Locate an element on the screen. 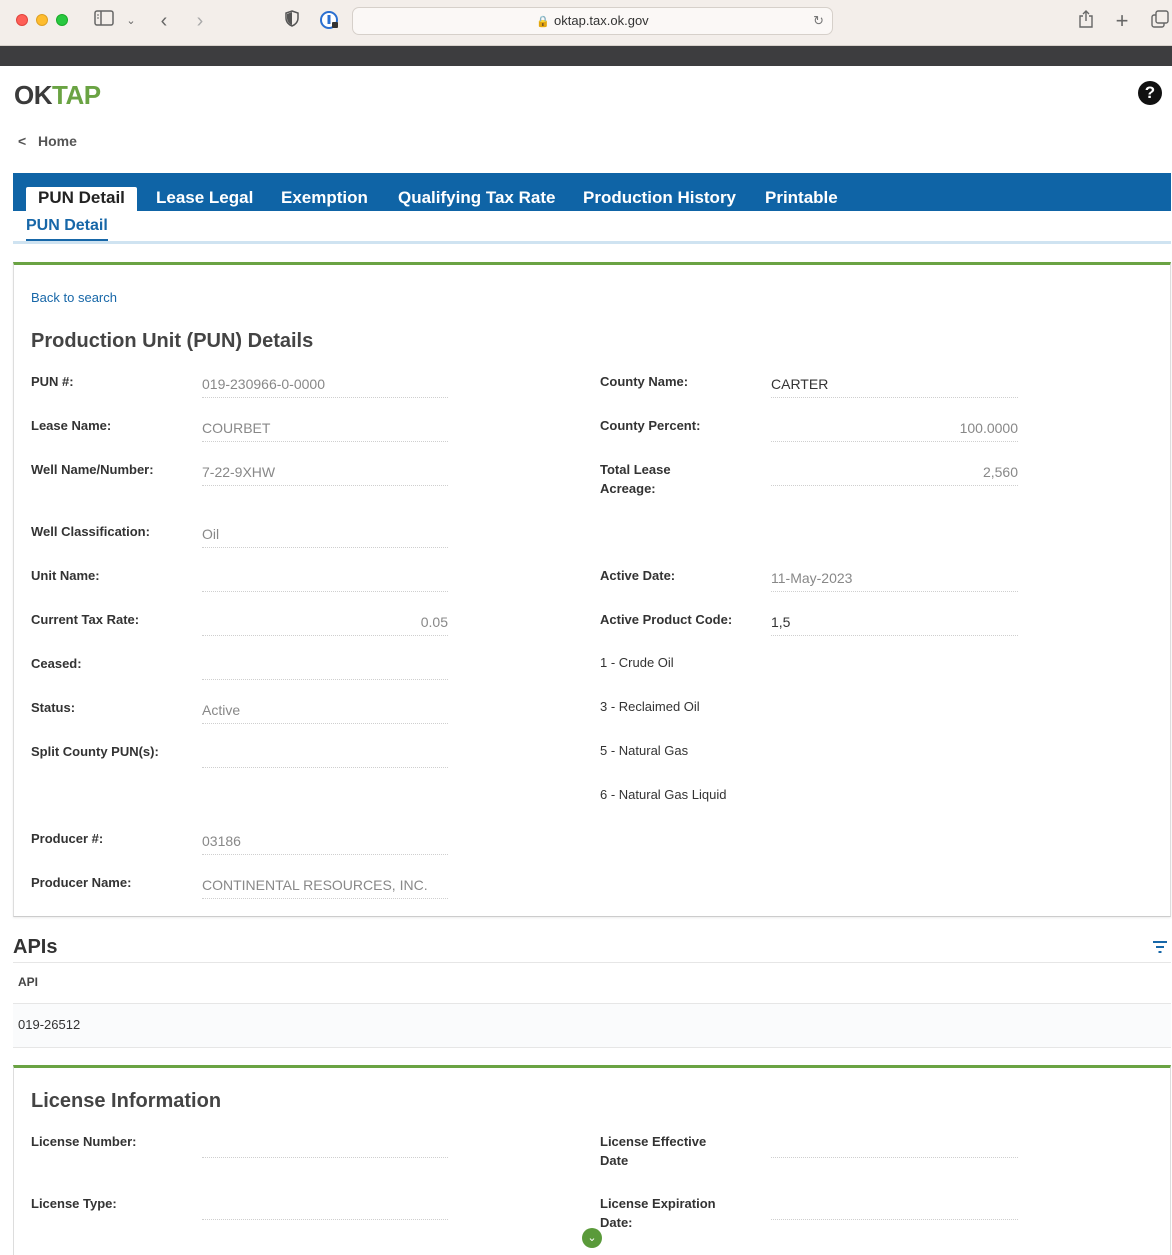 This screenshot has width=1172, height=1255. browser-divider is located at coordinates (586, 56).